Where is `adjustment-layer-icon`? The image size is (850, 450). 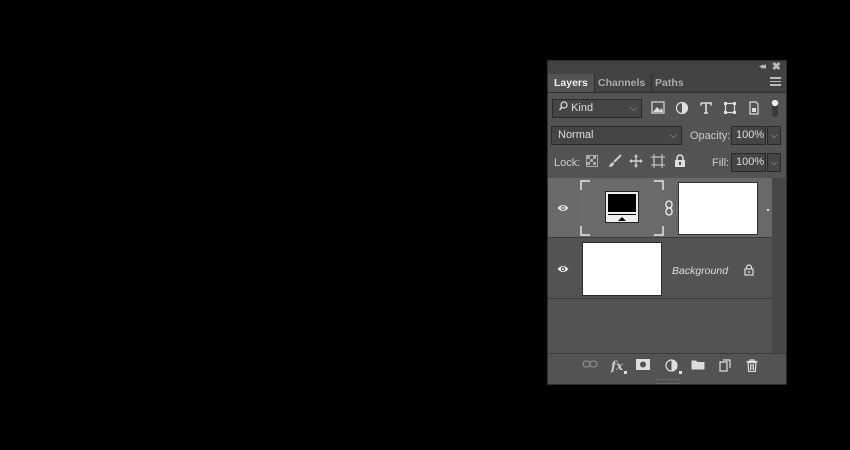 adjustment-layer-icon is located at coordinates (671, 366).